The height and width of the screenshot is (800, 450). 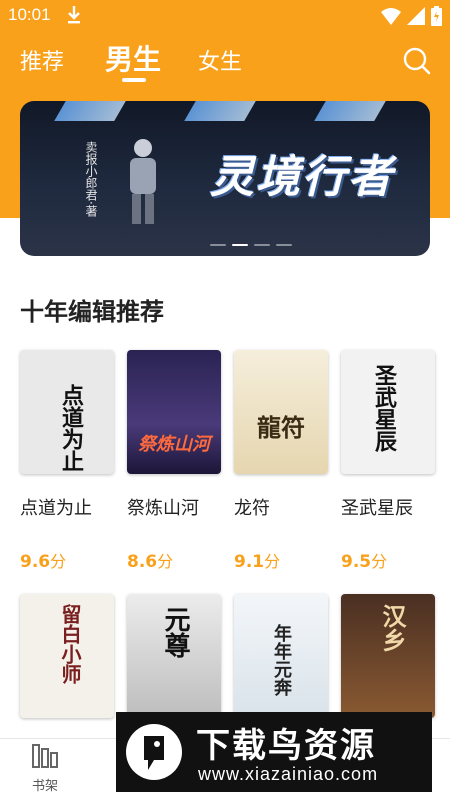 I want to click on cover-title: 龍符, so click(x=281, y=428).